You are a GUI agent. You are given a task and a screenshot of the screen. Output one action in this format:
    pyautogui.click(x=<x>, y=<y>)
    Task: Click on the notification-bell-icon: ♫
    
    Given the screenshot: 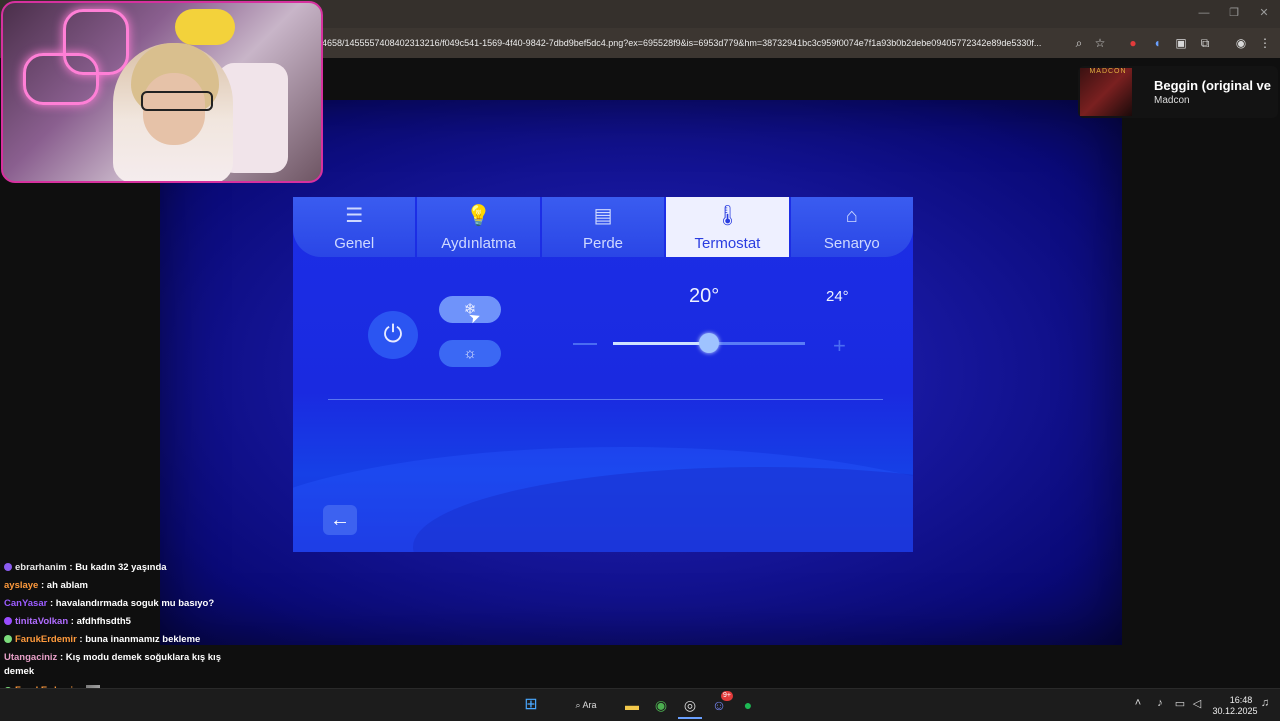 What is the action you would take?
    pyautogui.click(x=1265, y=705)
    